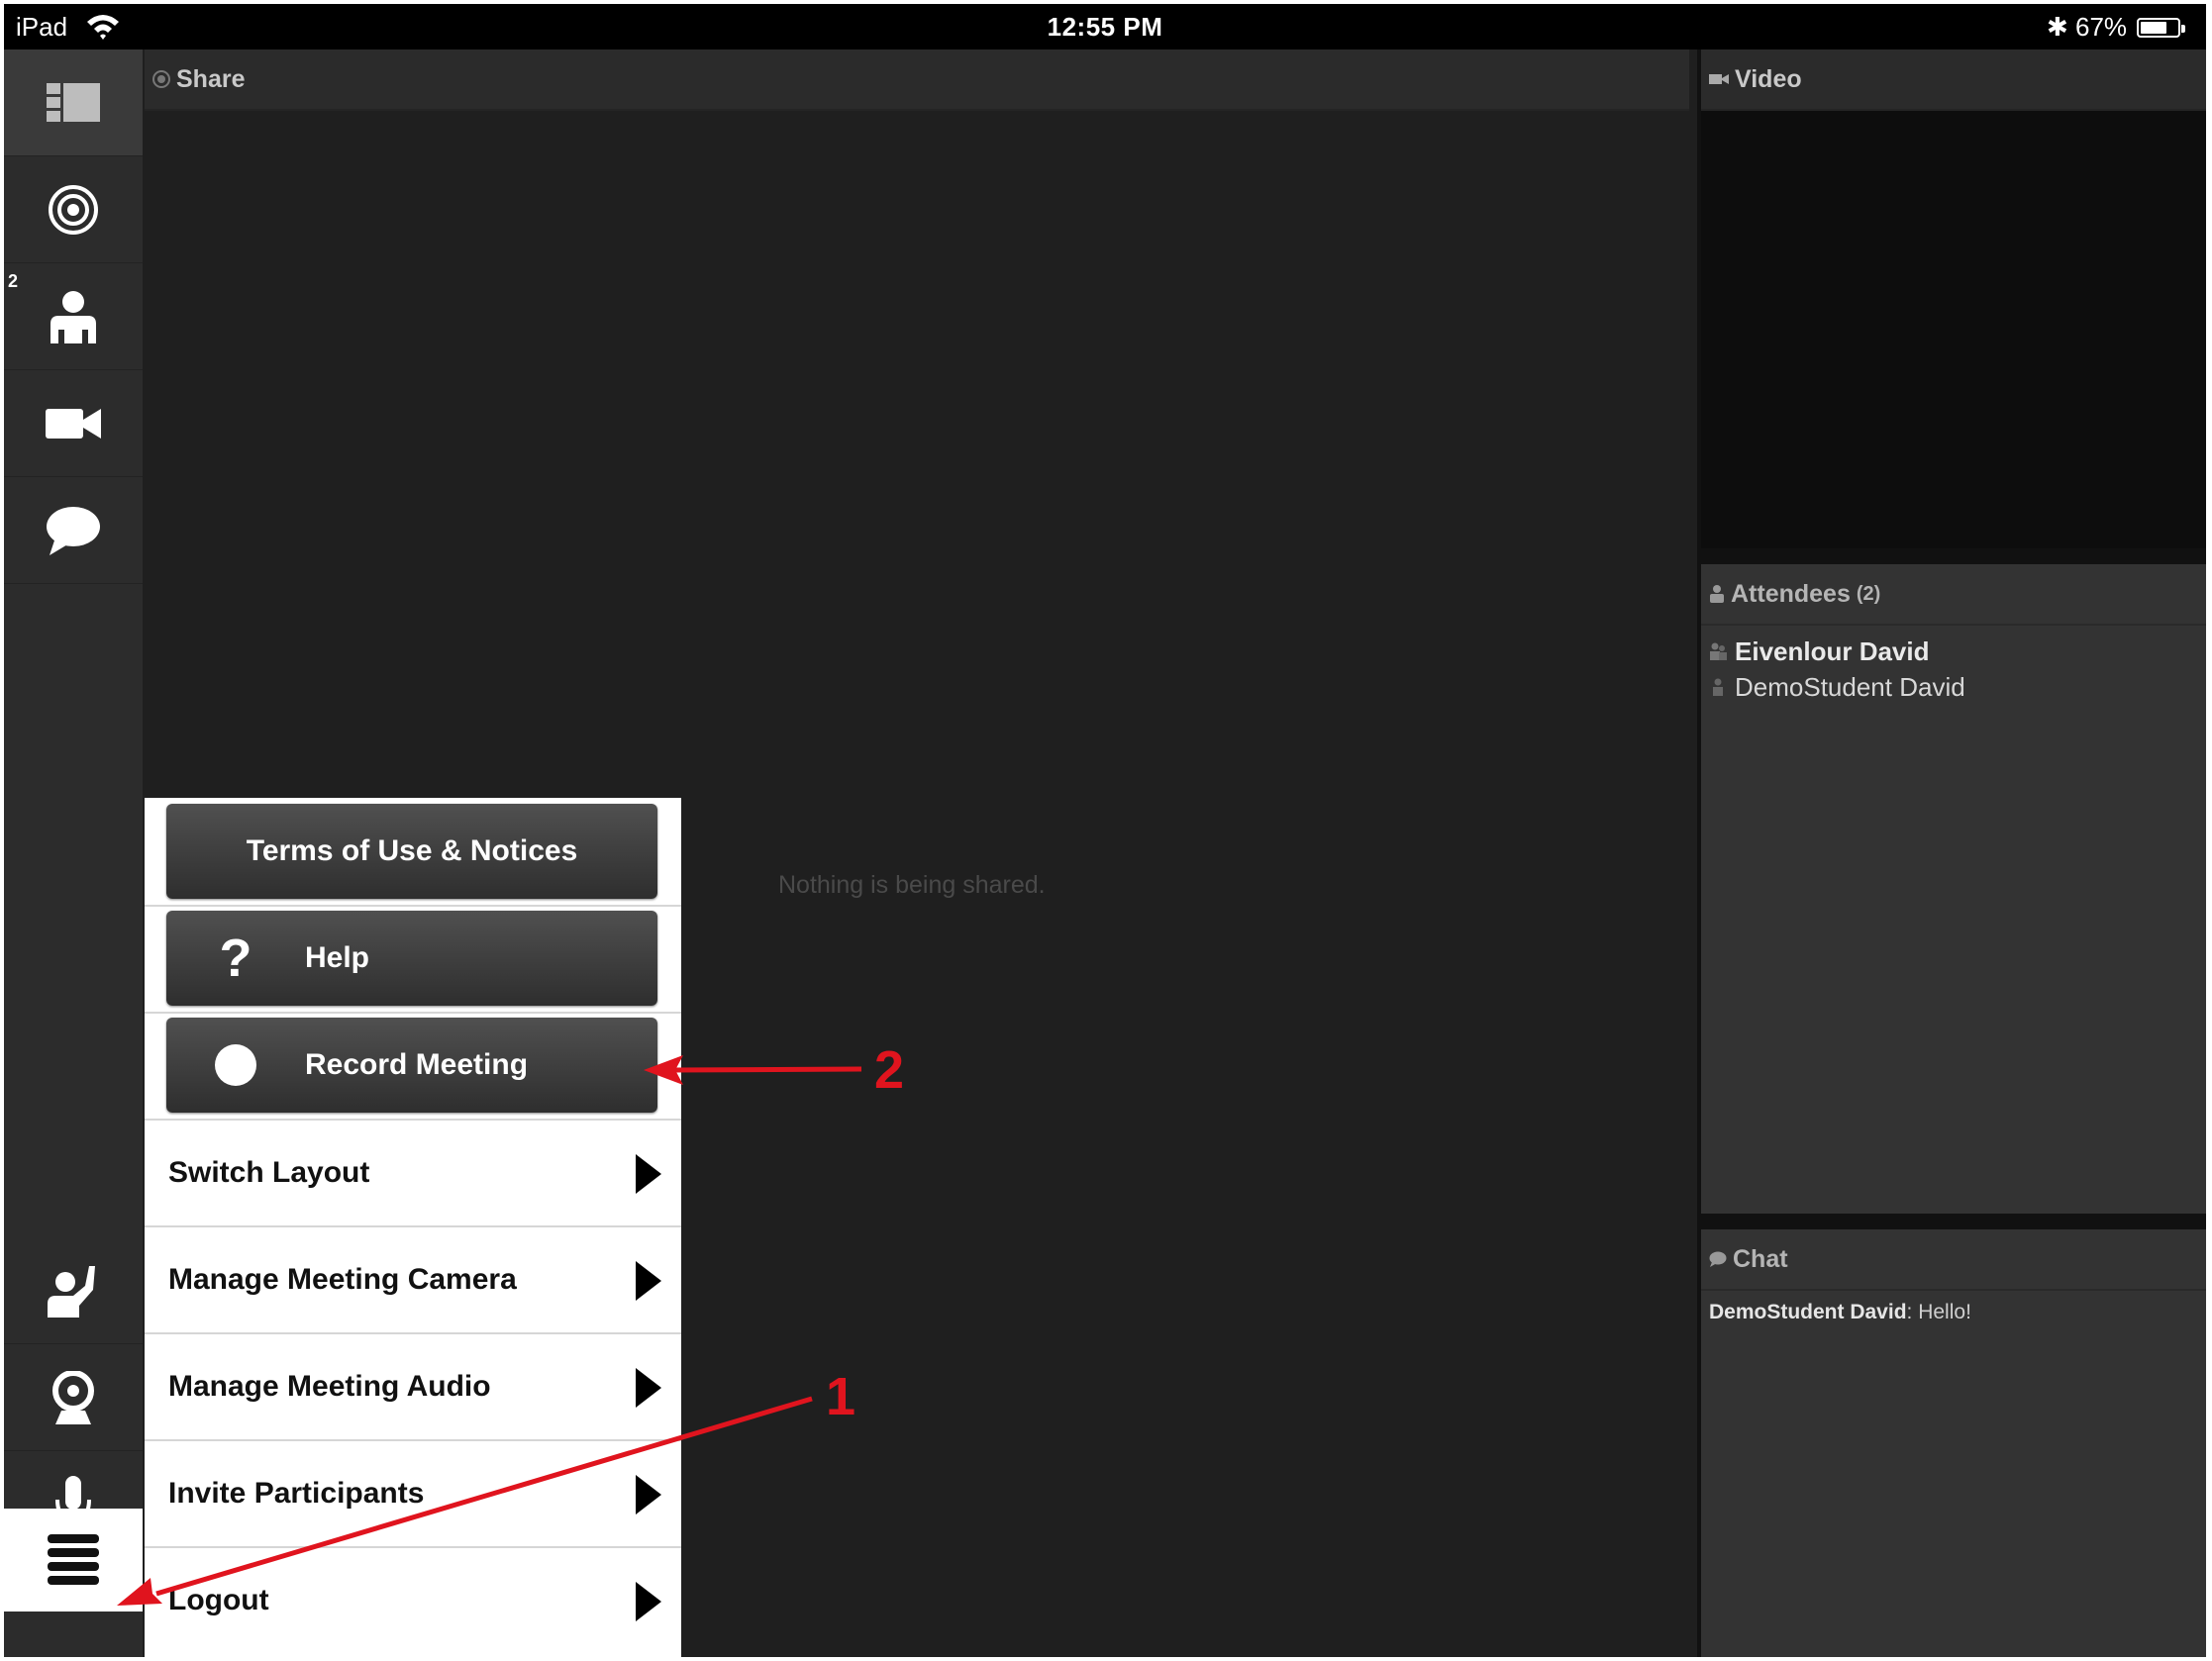 This screenshot has width=2212, height=1661. Describe the element at coordinates (841, 1396) in the screenshot. I see `annotation-label-1: 1` at that location.